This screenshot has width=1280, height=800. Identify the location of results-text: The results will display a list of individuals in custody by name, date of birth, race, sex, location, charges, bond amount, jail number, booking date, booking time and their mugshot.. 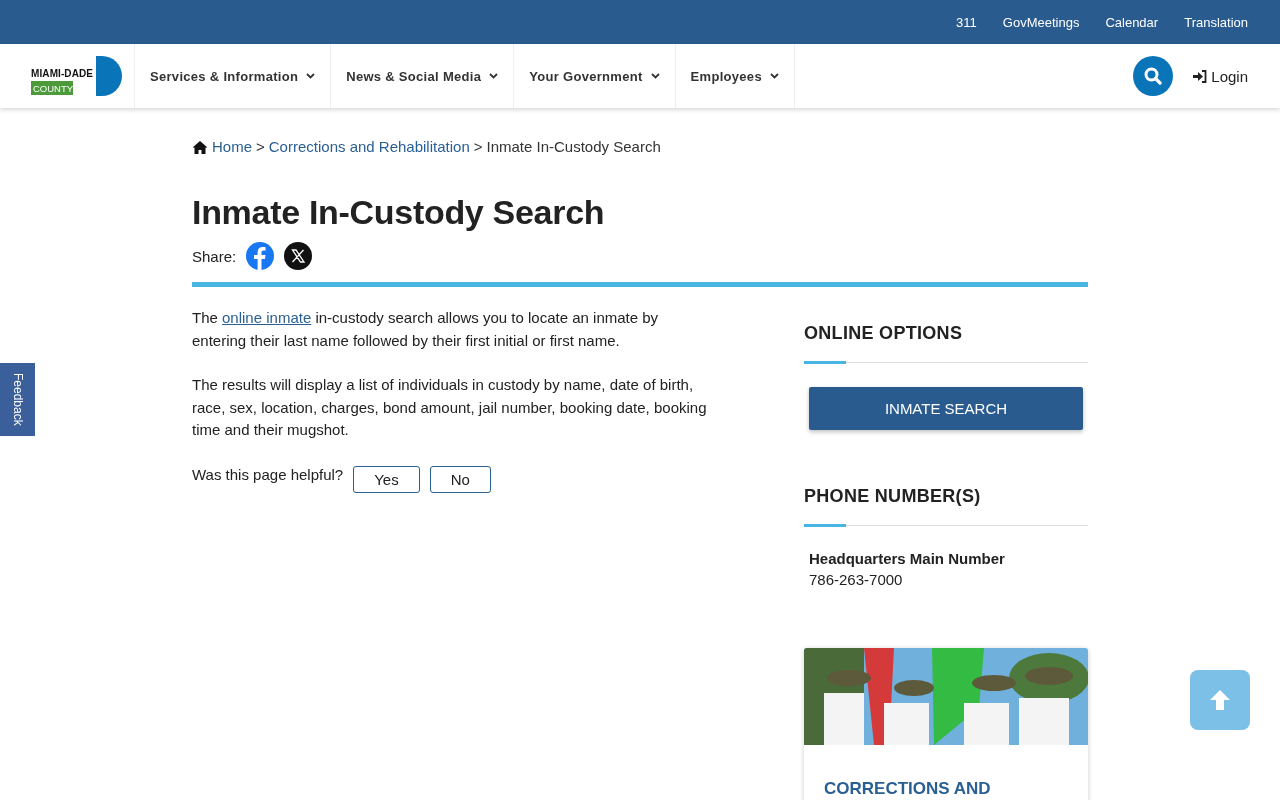
(450, 407).